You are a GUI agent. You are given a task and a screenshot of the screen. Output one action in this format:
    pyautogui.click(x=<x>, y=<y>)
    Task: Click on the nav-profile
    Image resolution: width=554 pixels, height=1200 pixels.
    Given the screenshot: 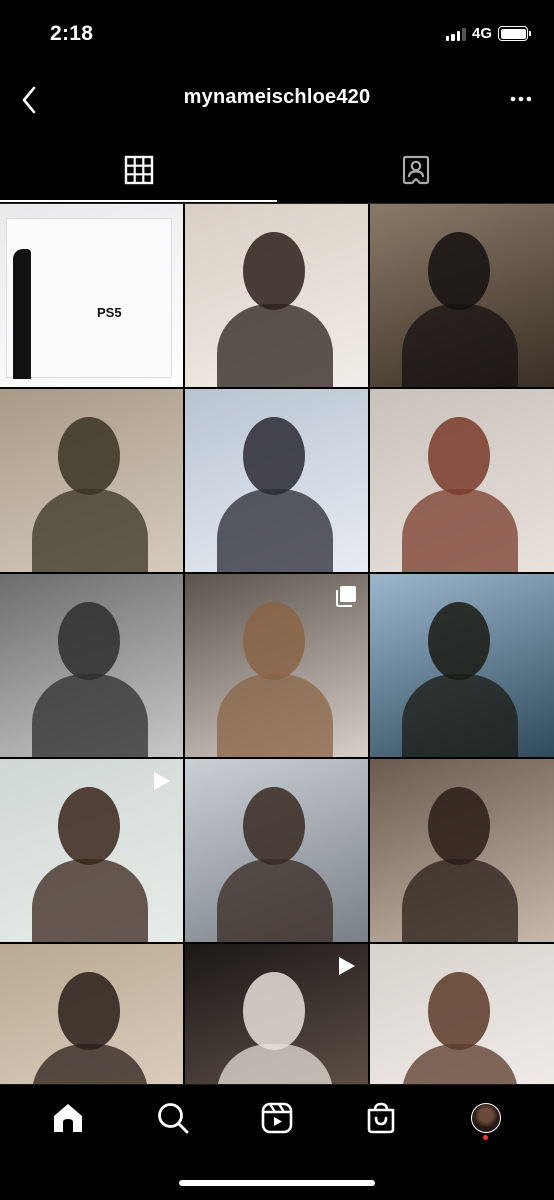 What is the action you would take?
    pyautogui.click(x=486, y=1118)
    